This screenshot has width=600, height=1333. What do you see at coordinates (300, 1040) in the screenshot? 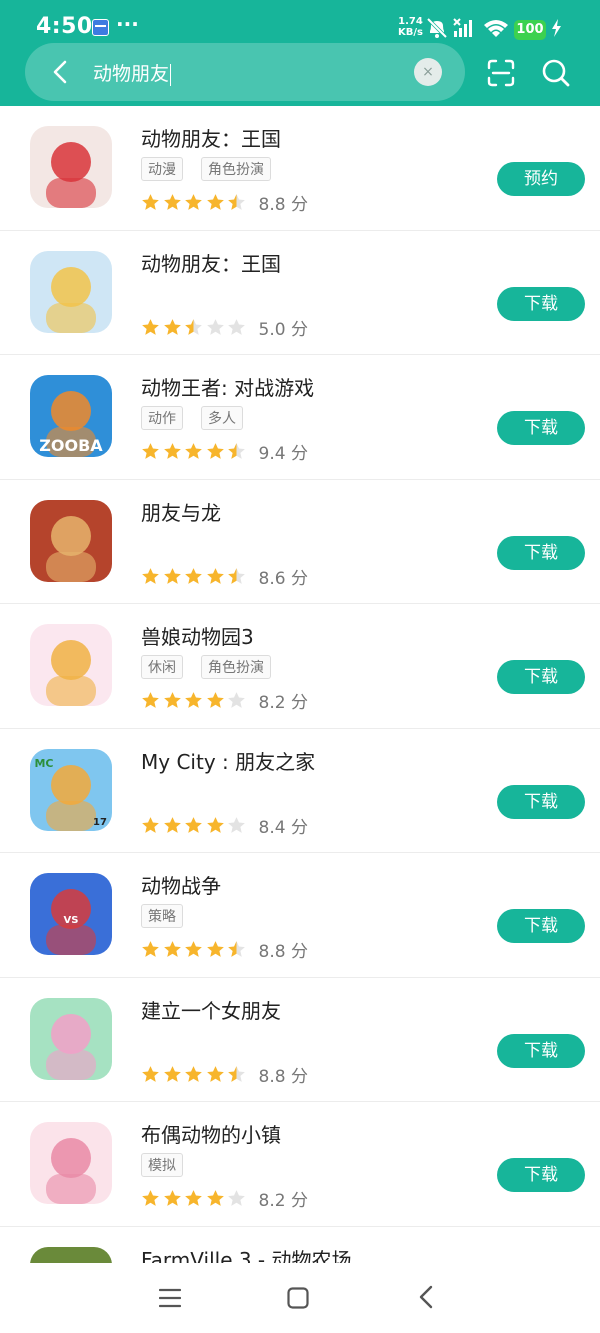
I see `result-row: 建立一个女朋友 8.8 分 下载` at bounding box center [300, 1040].